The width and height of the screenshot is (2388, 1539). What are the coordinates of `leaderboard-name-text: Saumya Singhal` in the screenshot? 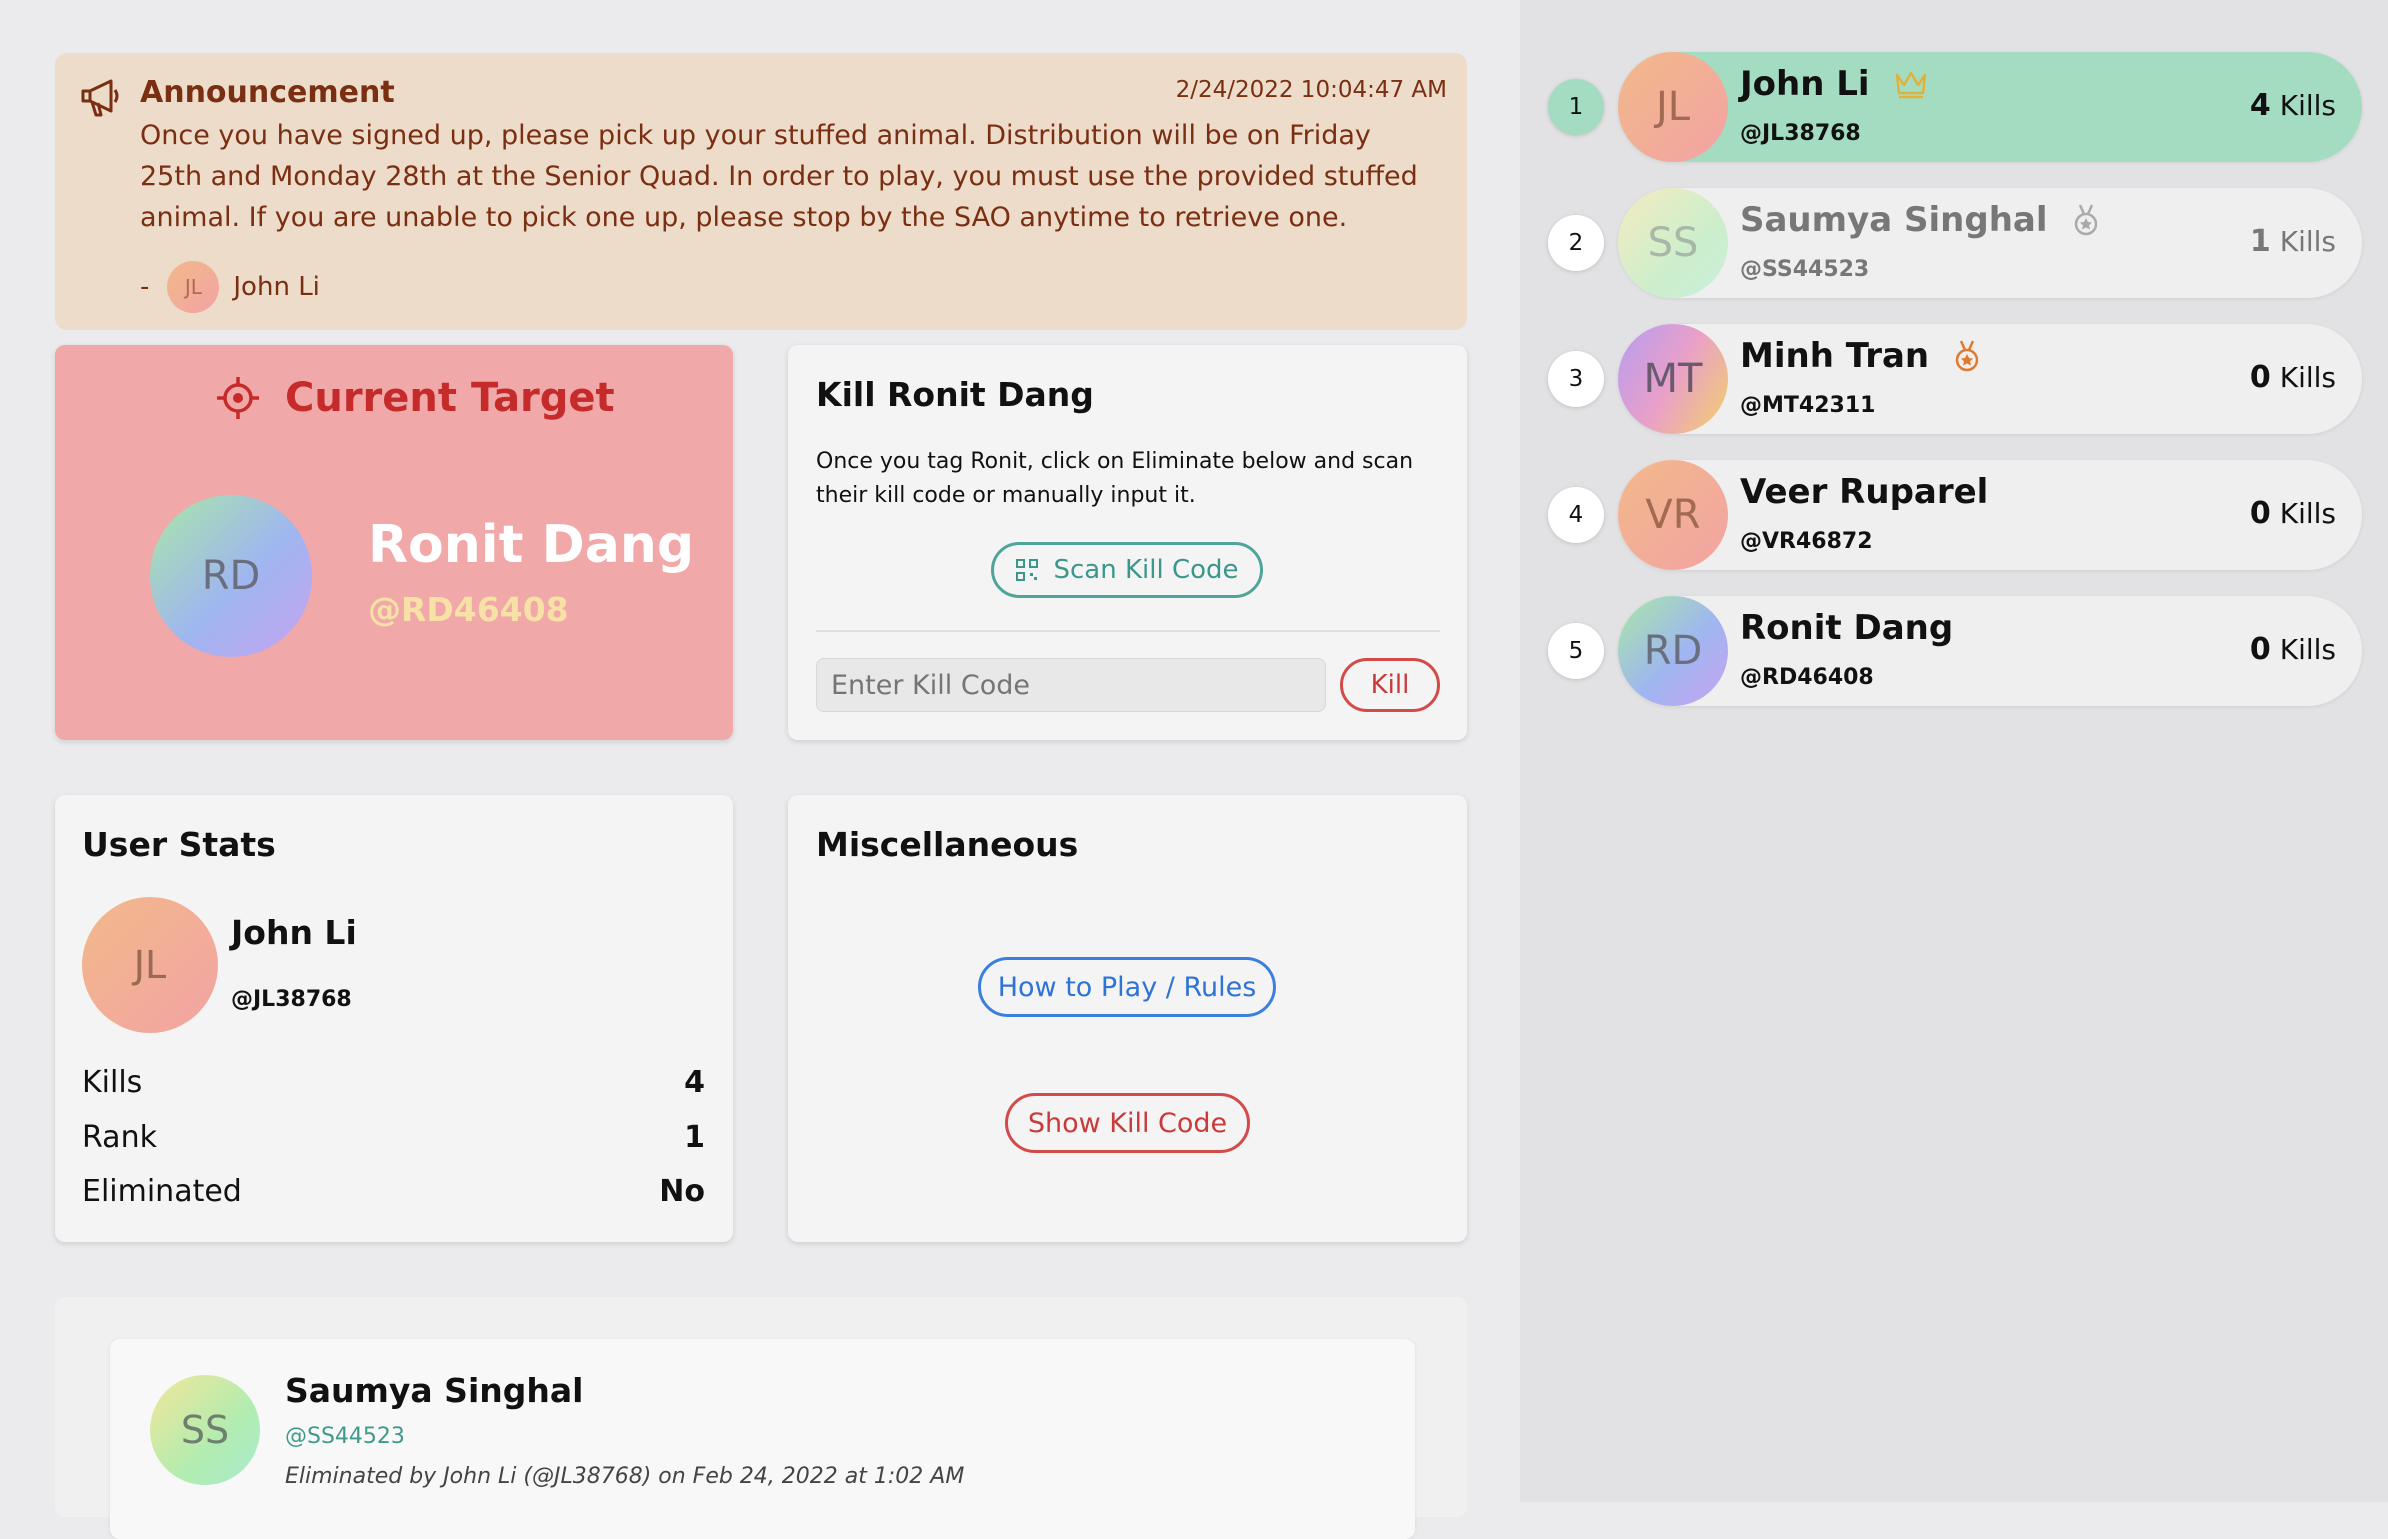 It's located at (1894, 220).